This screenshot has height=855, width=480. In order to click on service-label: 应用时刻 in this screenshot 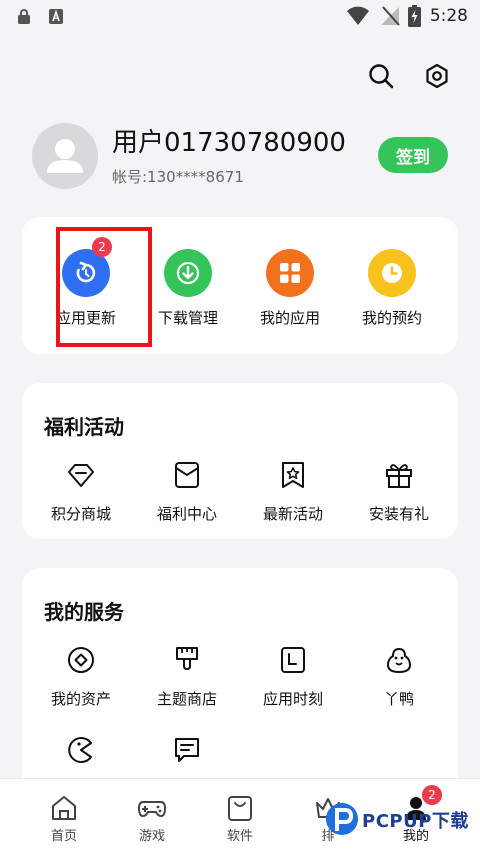, I will do `click(292, 699)`.